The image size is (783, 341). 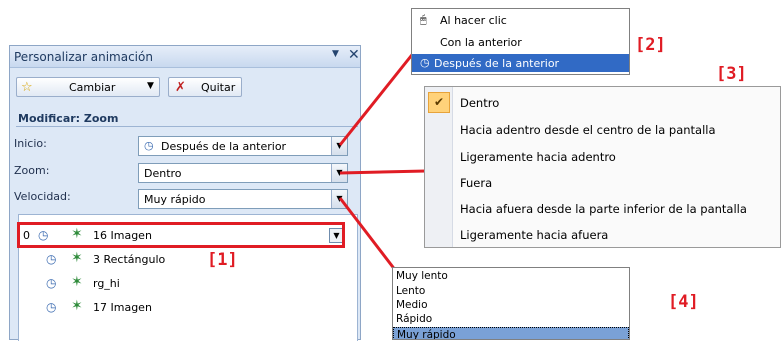 What do you see at coordinates (383, 172) in the screenshot?
I see `connector-zoom` at bounding box center [383, 172].